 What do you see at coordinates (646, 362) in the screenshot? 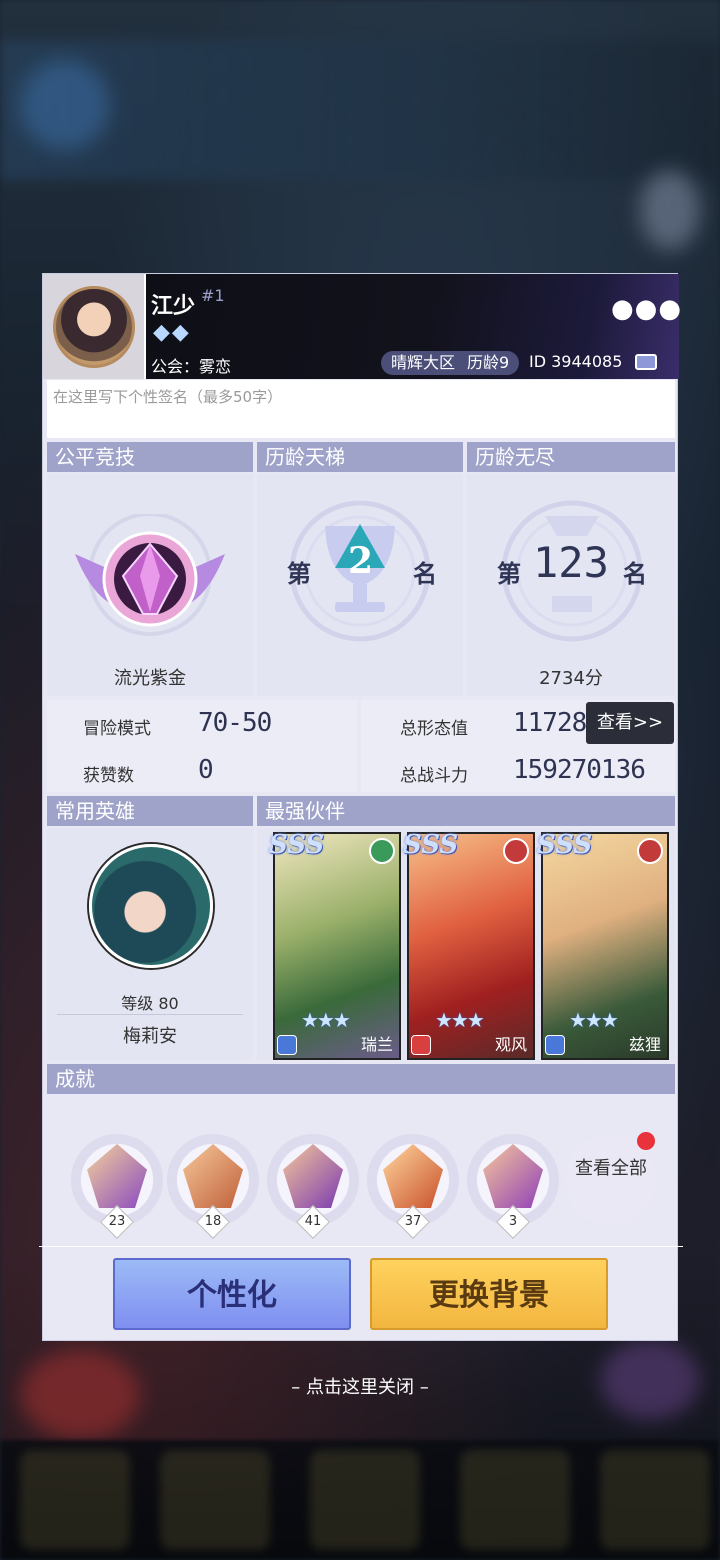
I see `copy-id-icon` at bounding box center [646, 362].